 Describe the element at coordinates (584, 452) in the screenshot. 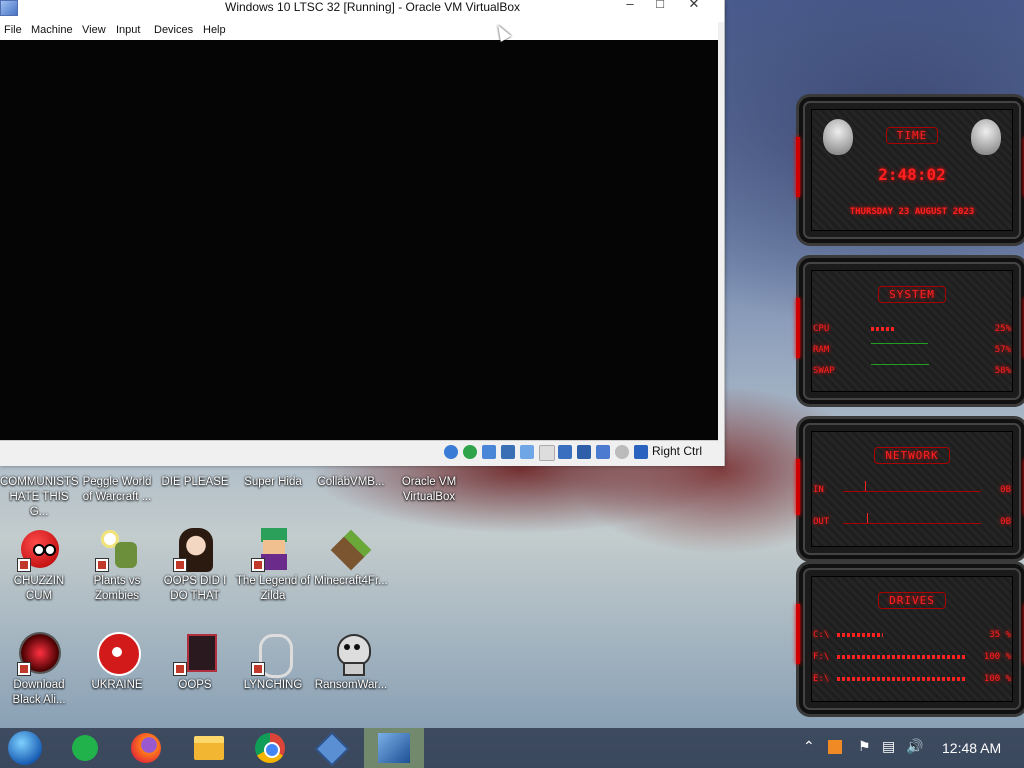

I see `video-capture-icon` at that location.